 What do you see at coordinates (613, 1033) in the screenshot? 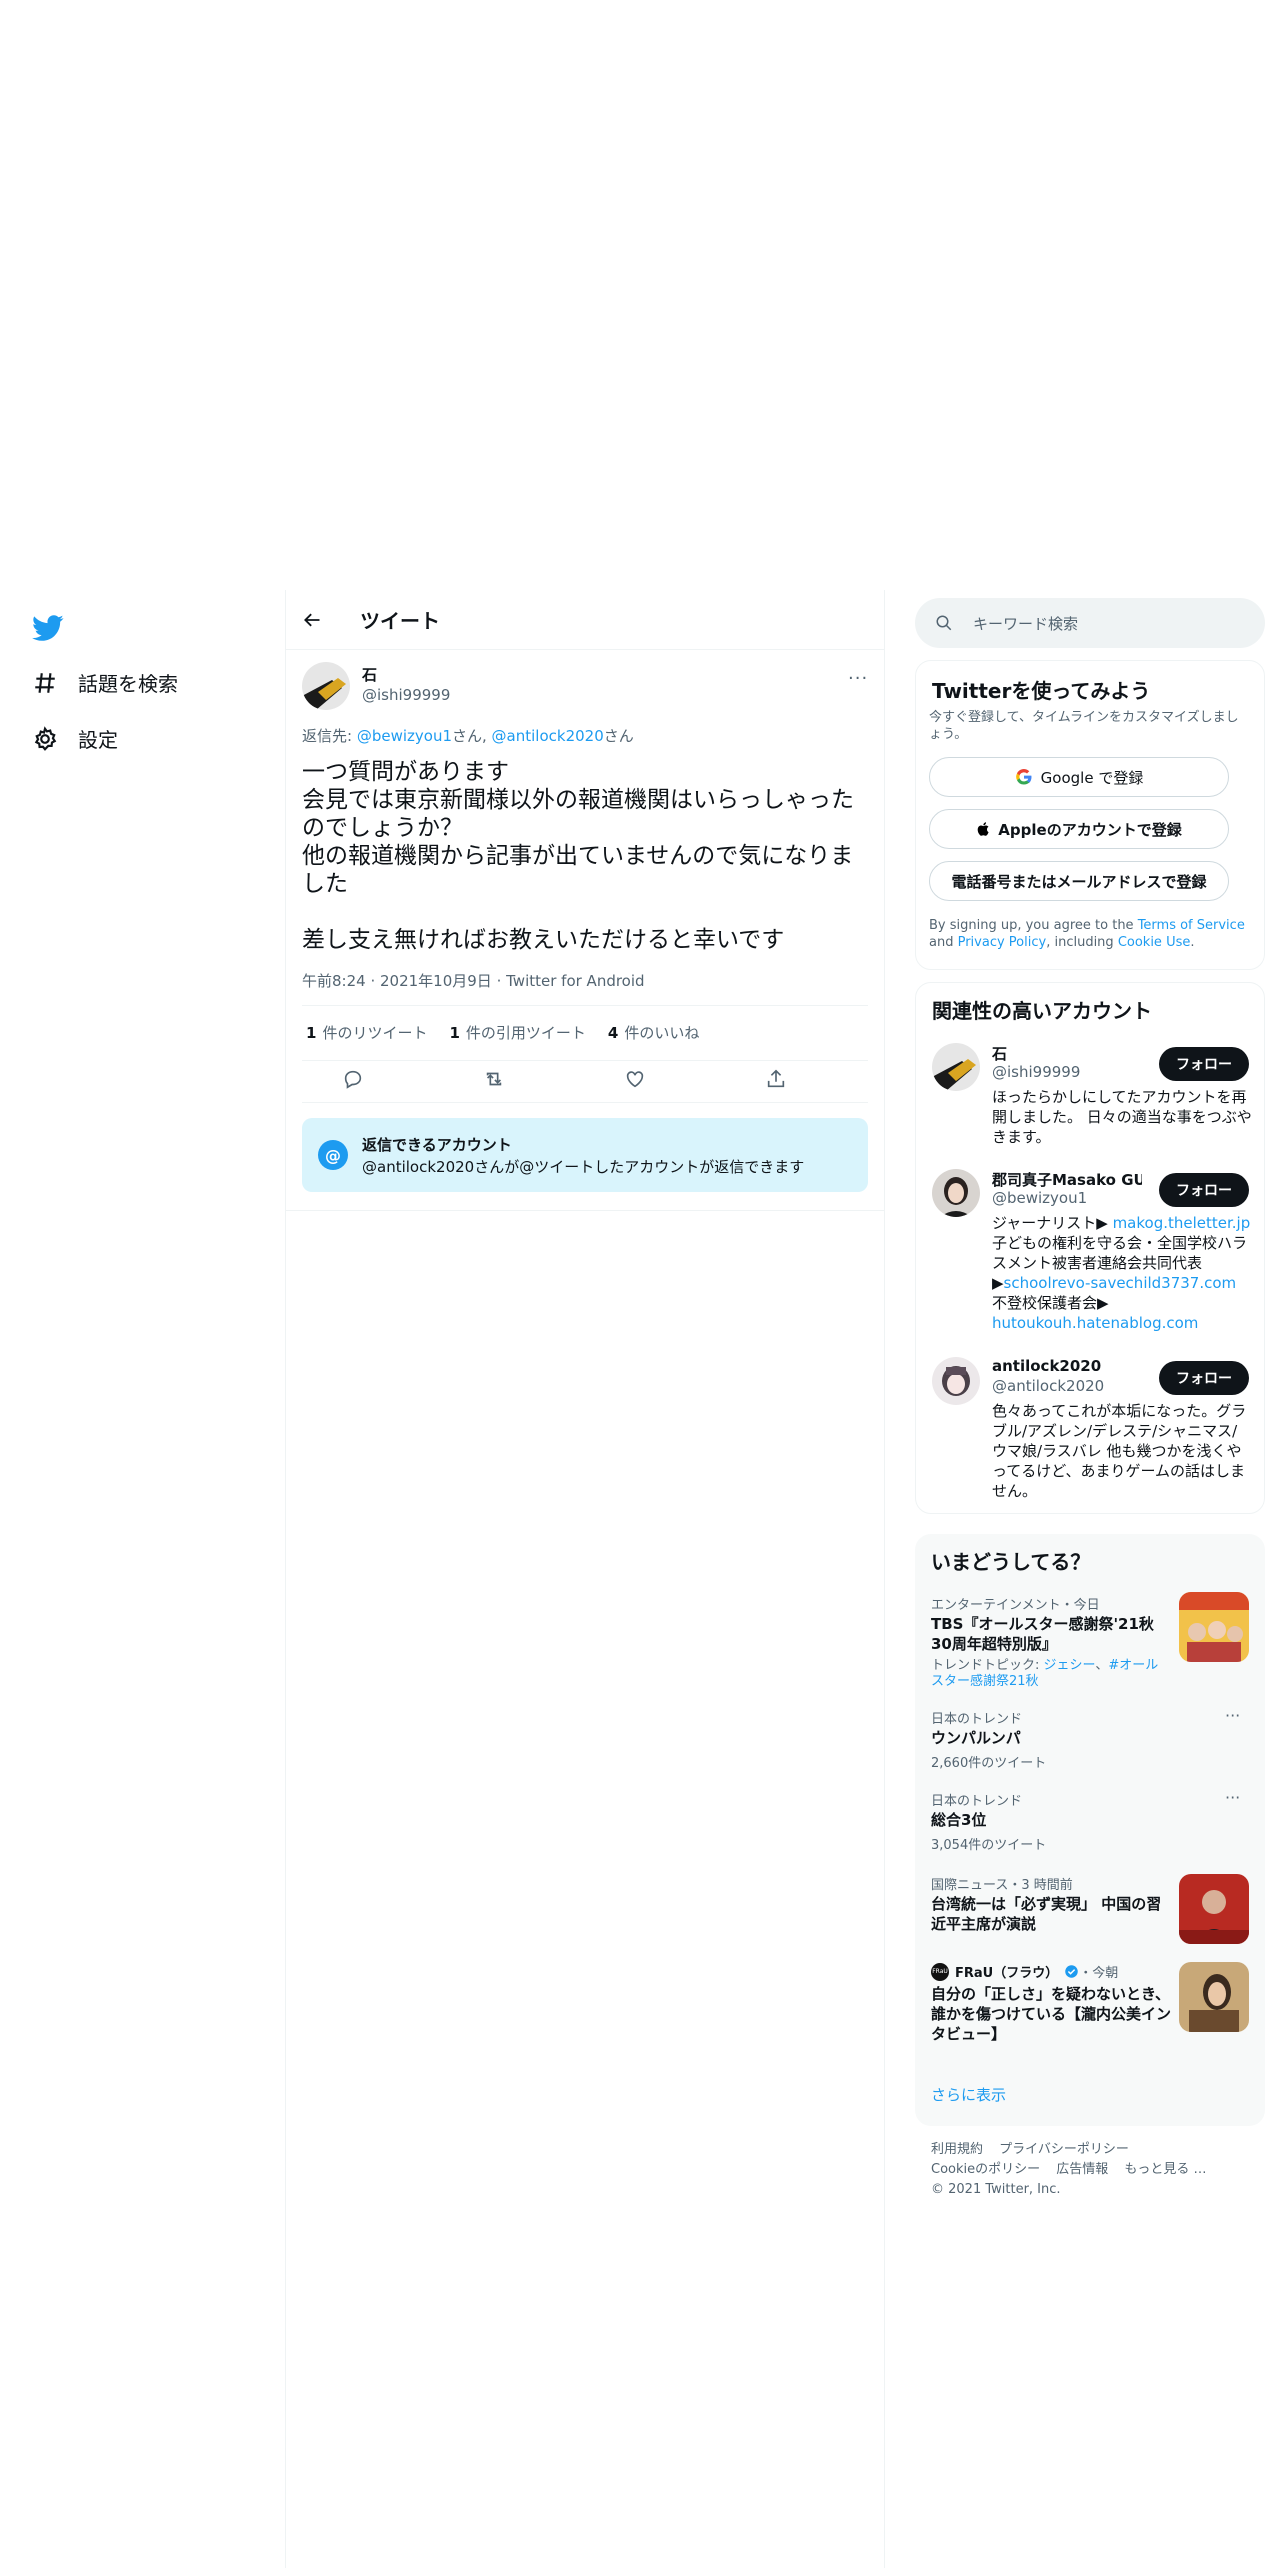
I see `likes-count: 4` at bounding box center [613, 1033].